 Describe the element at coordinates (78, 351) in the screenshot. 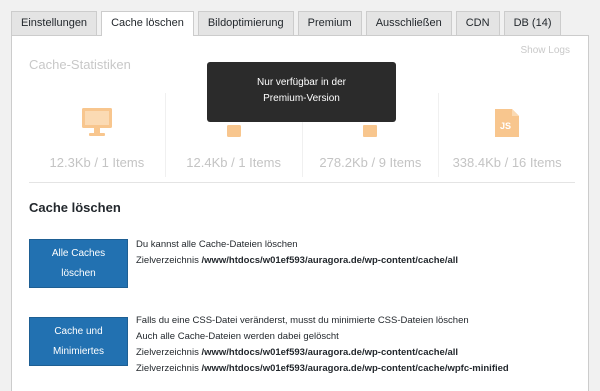

I see `clear-minified-label-2: Minimiertes` at that location.